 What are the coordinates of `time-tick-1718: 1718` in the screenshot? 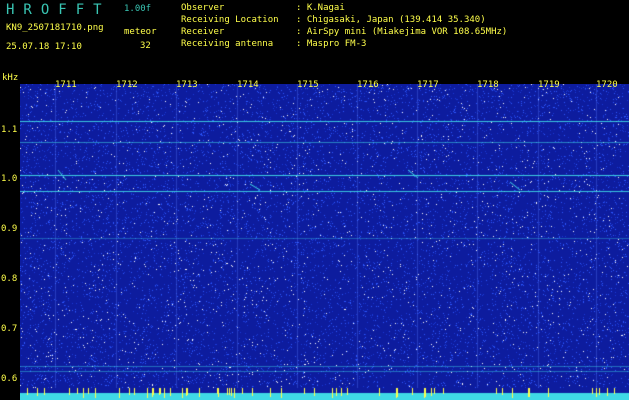 It's located at (488, 85).